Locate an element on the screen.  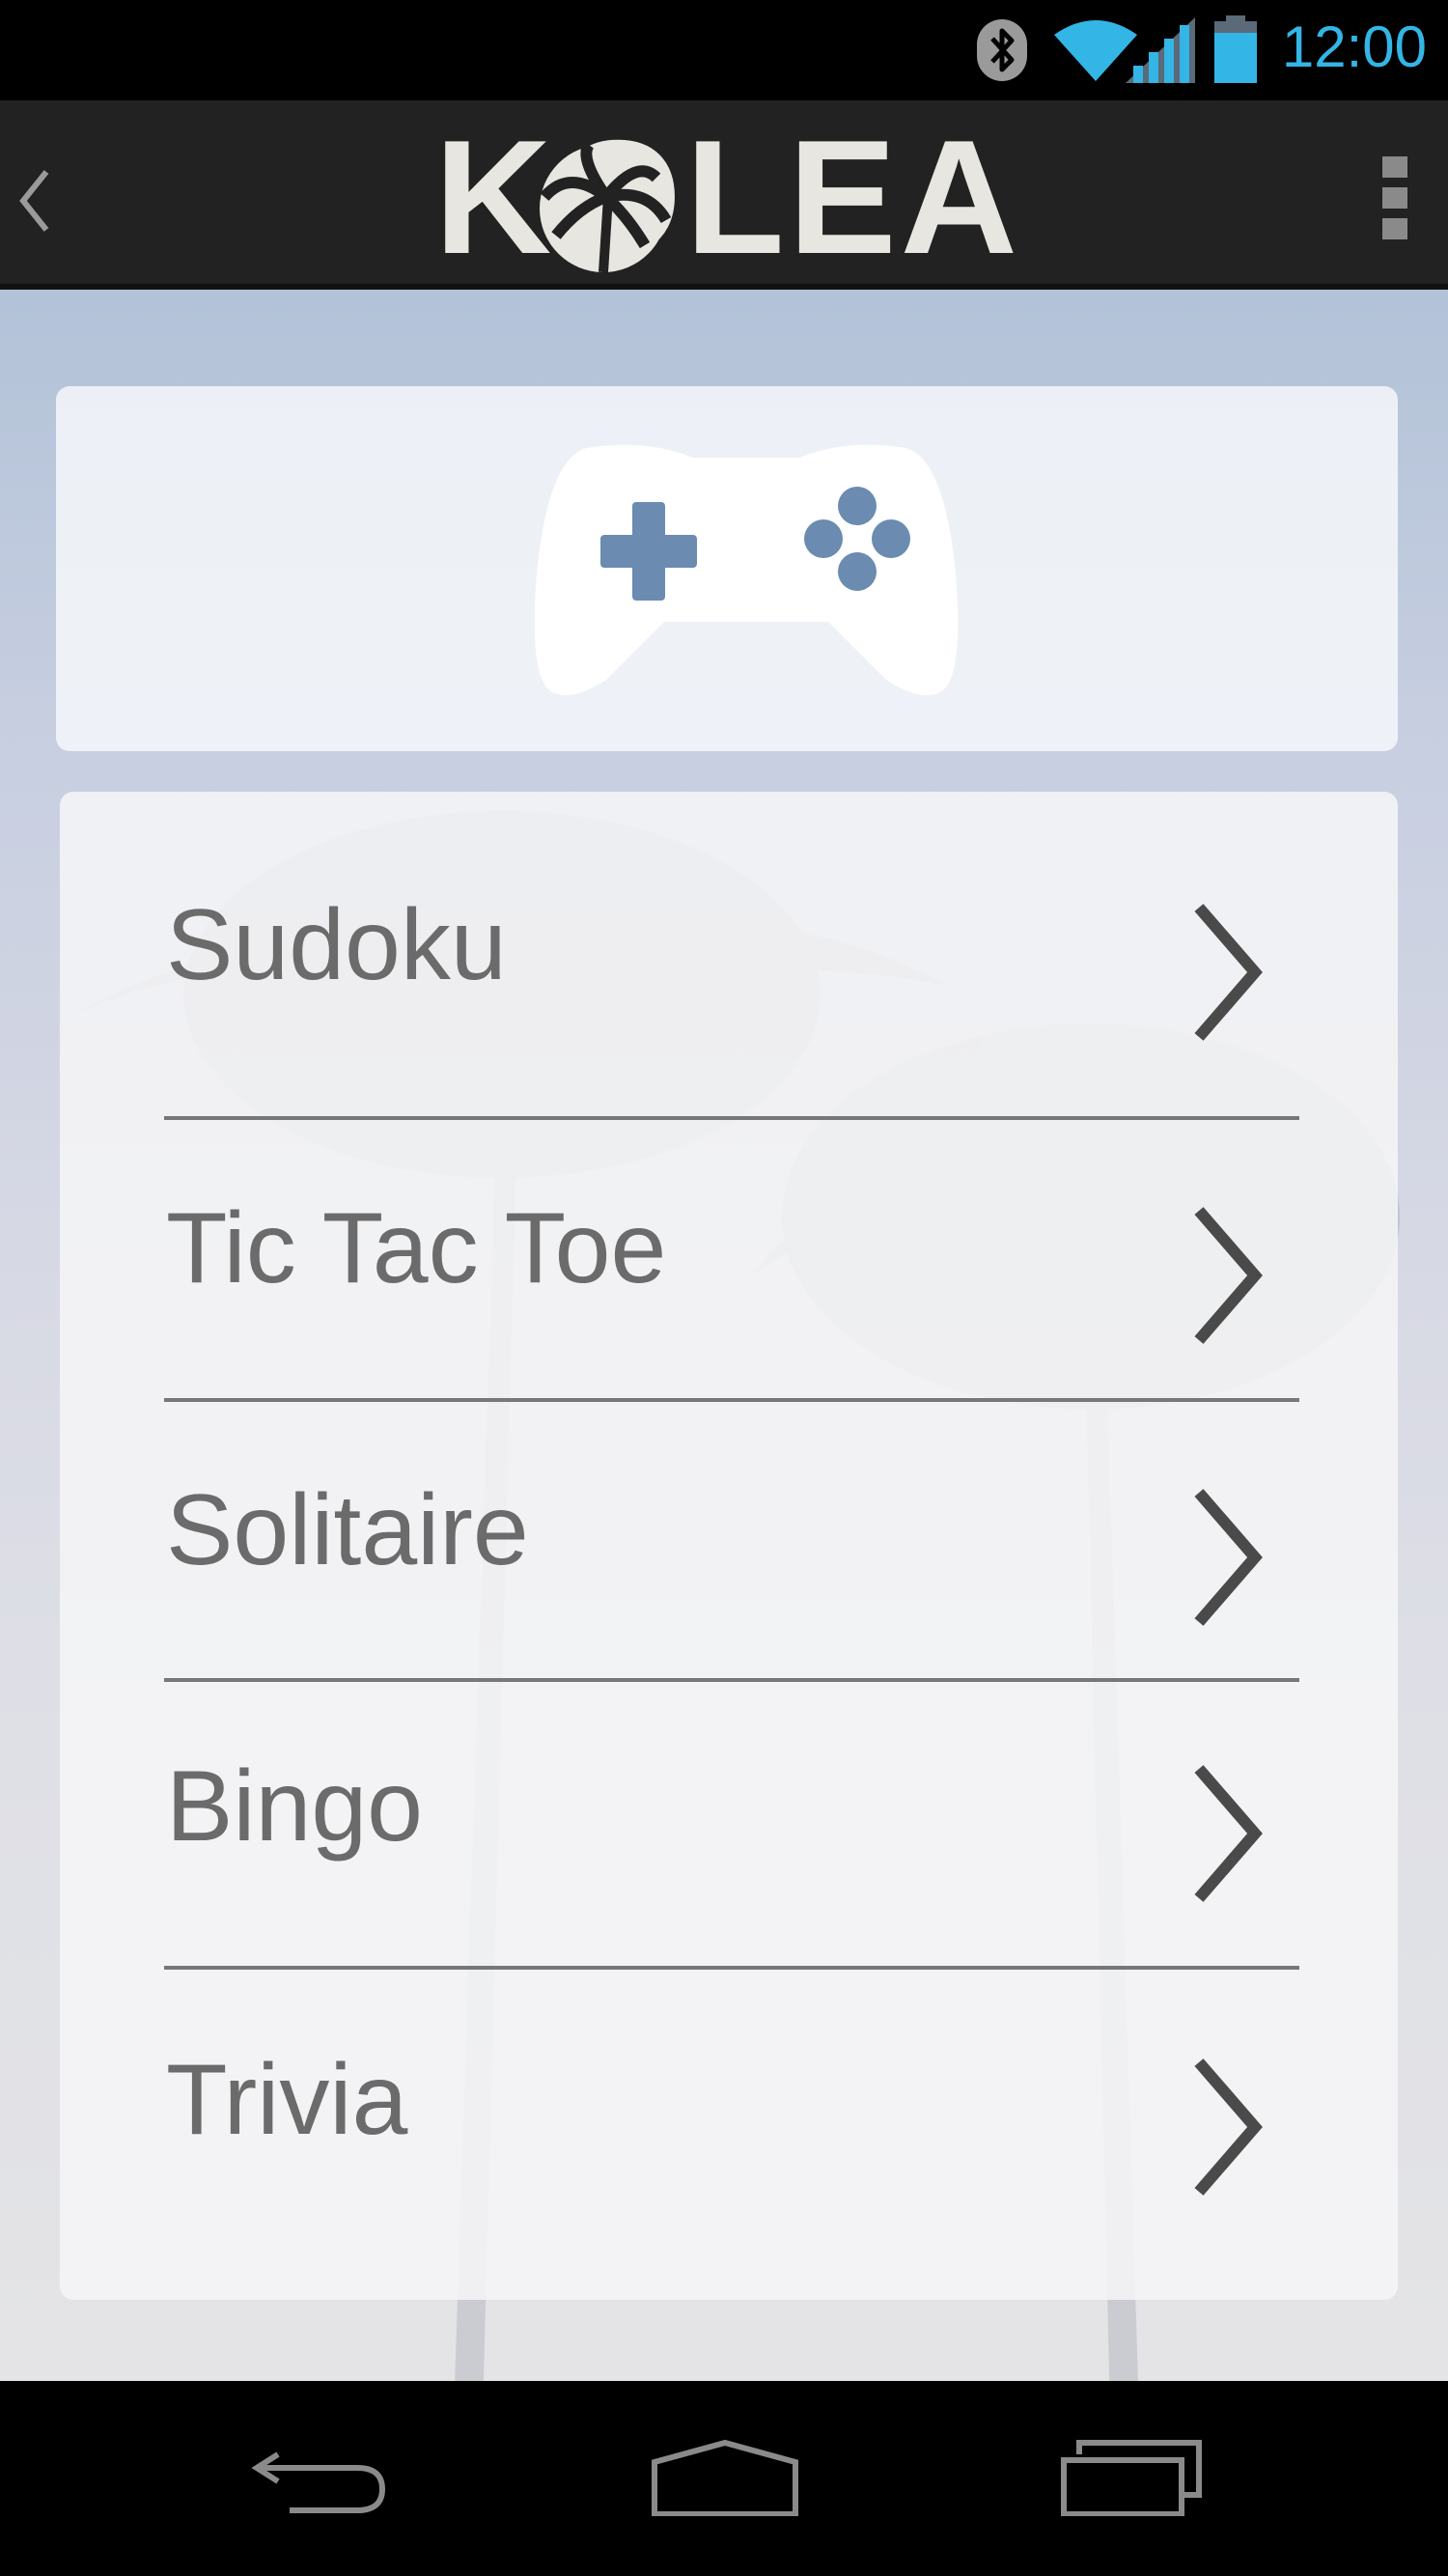
list-item-label: Solitaire is located at coordinates (348, 1530).